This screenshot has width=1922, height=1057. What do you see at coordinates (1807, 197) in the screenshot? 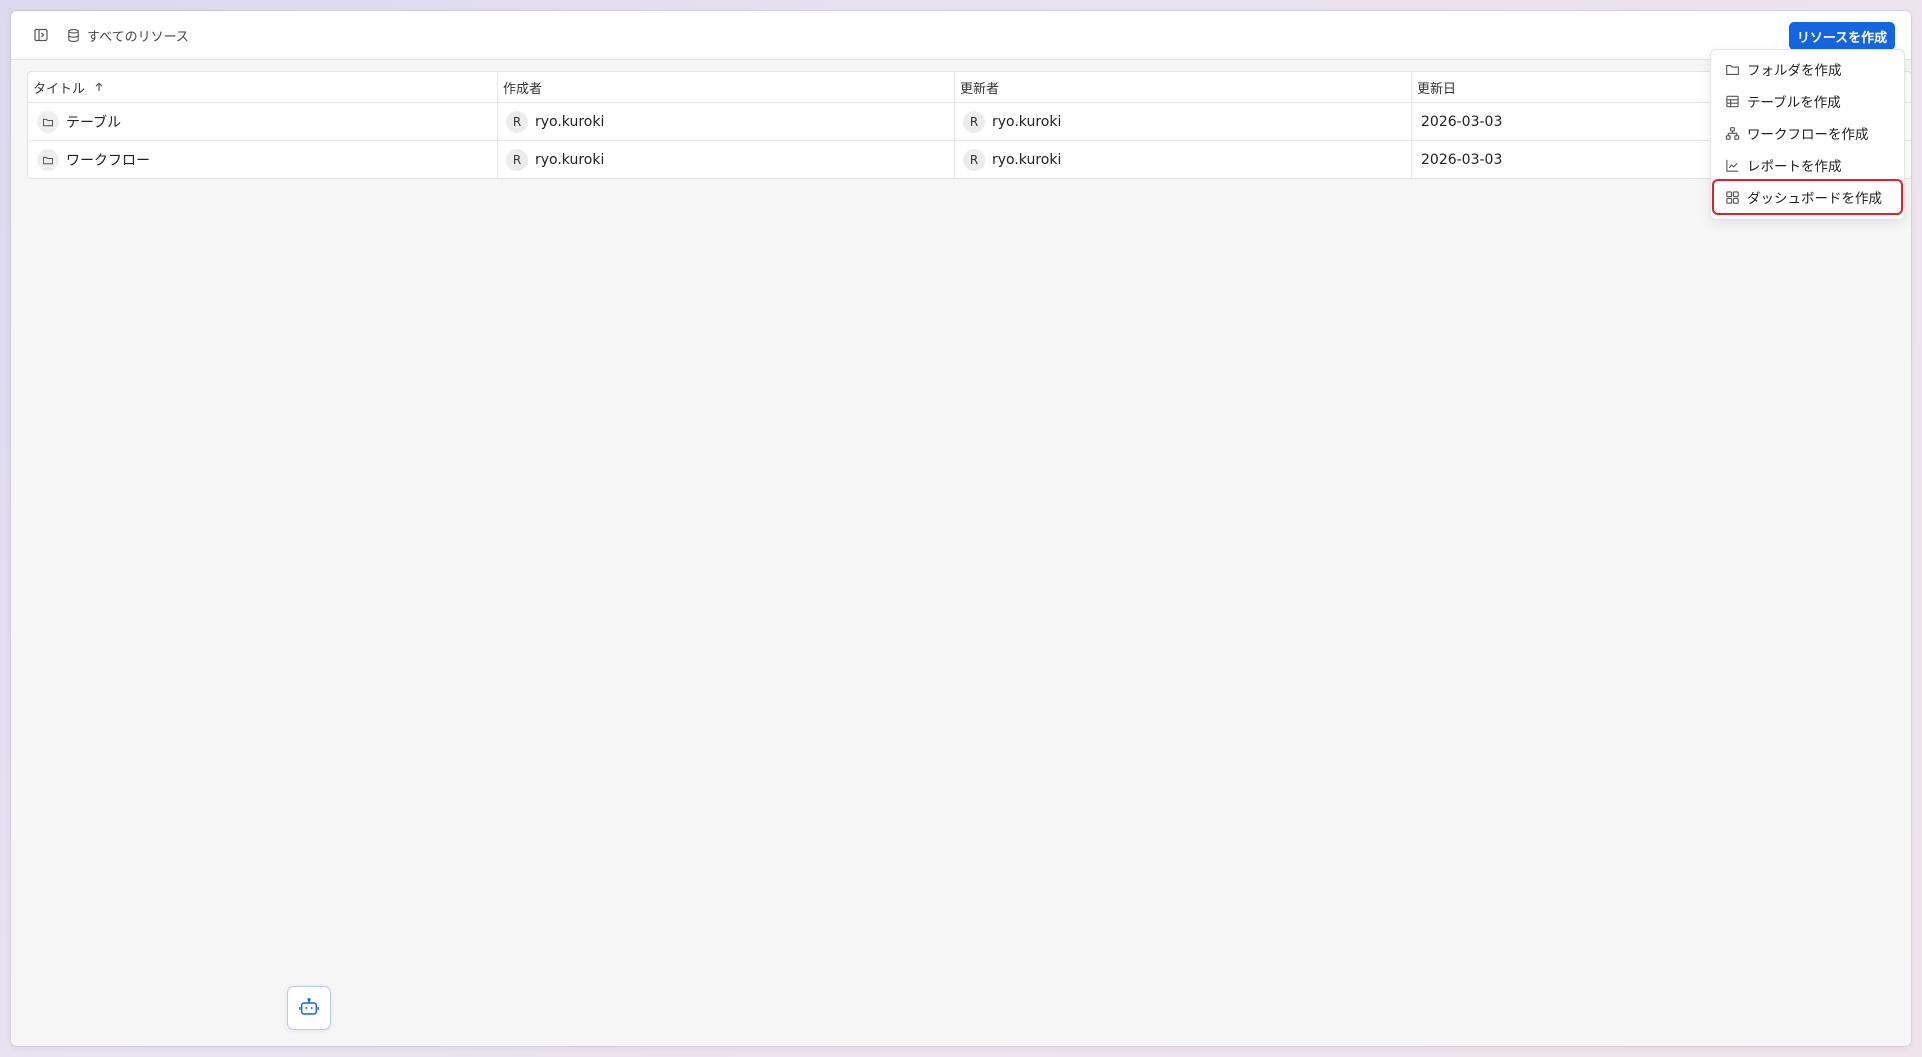
I see `menu-item-create-dashboard: ダッシュボードを作成` at bounding box center [1807, 197].